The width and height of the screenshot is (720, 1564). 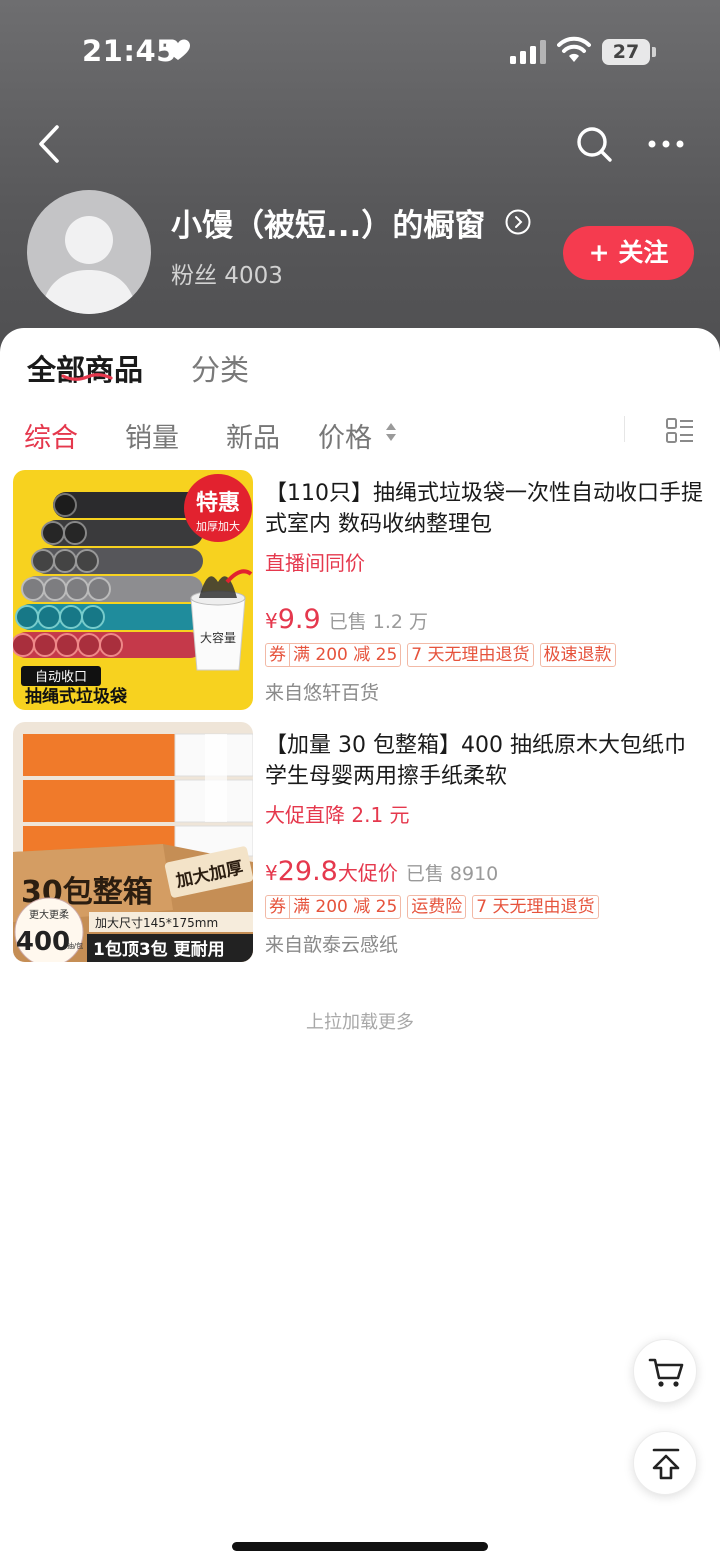 I want to click on trash-bag-image: 特惠 加厚加大 大容量 自动收口 抽绳式垃圾袋, so click(x=133, y=590).